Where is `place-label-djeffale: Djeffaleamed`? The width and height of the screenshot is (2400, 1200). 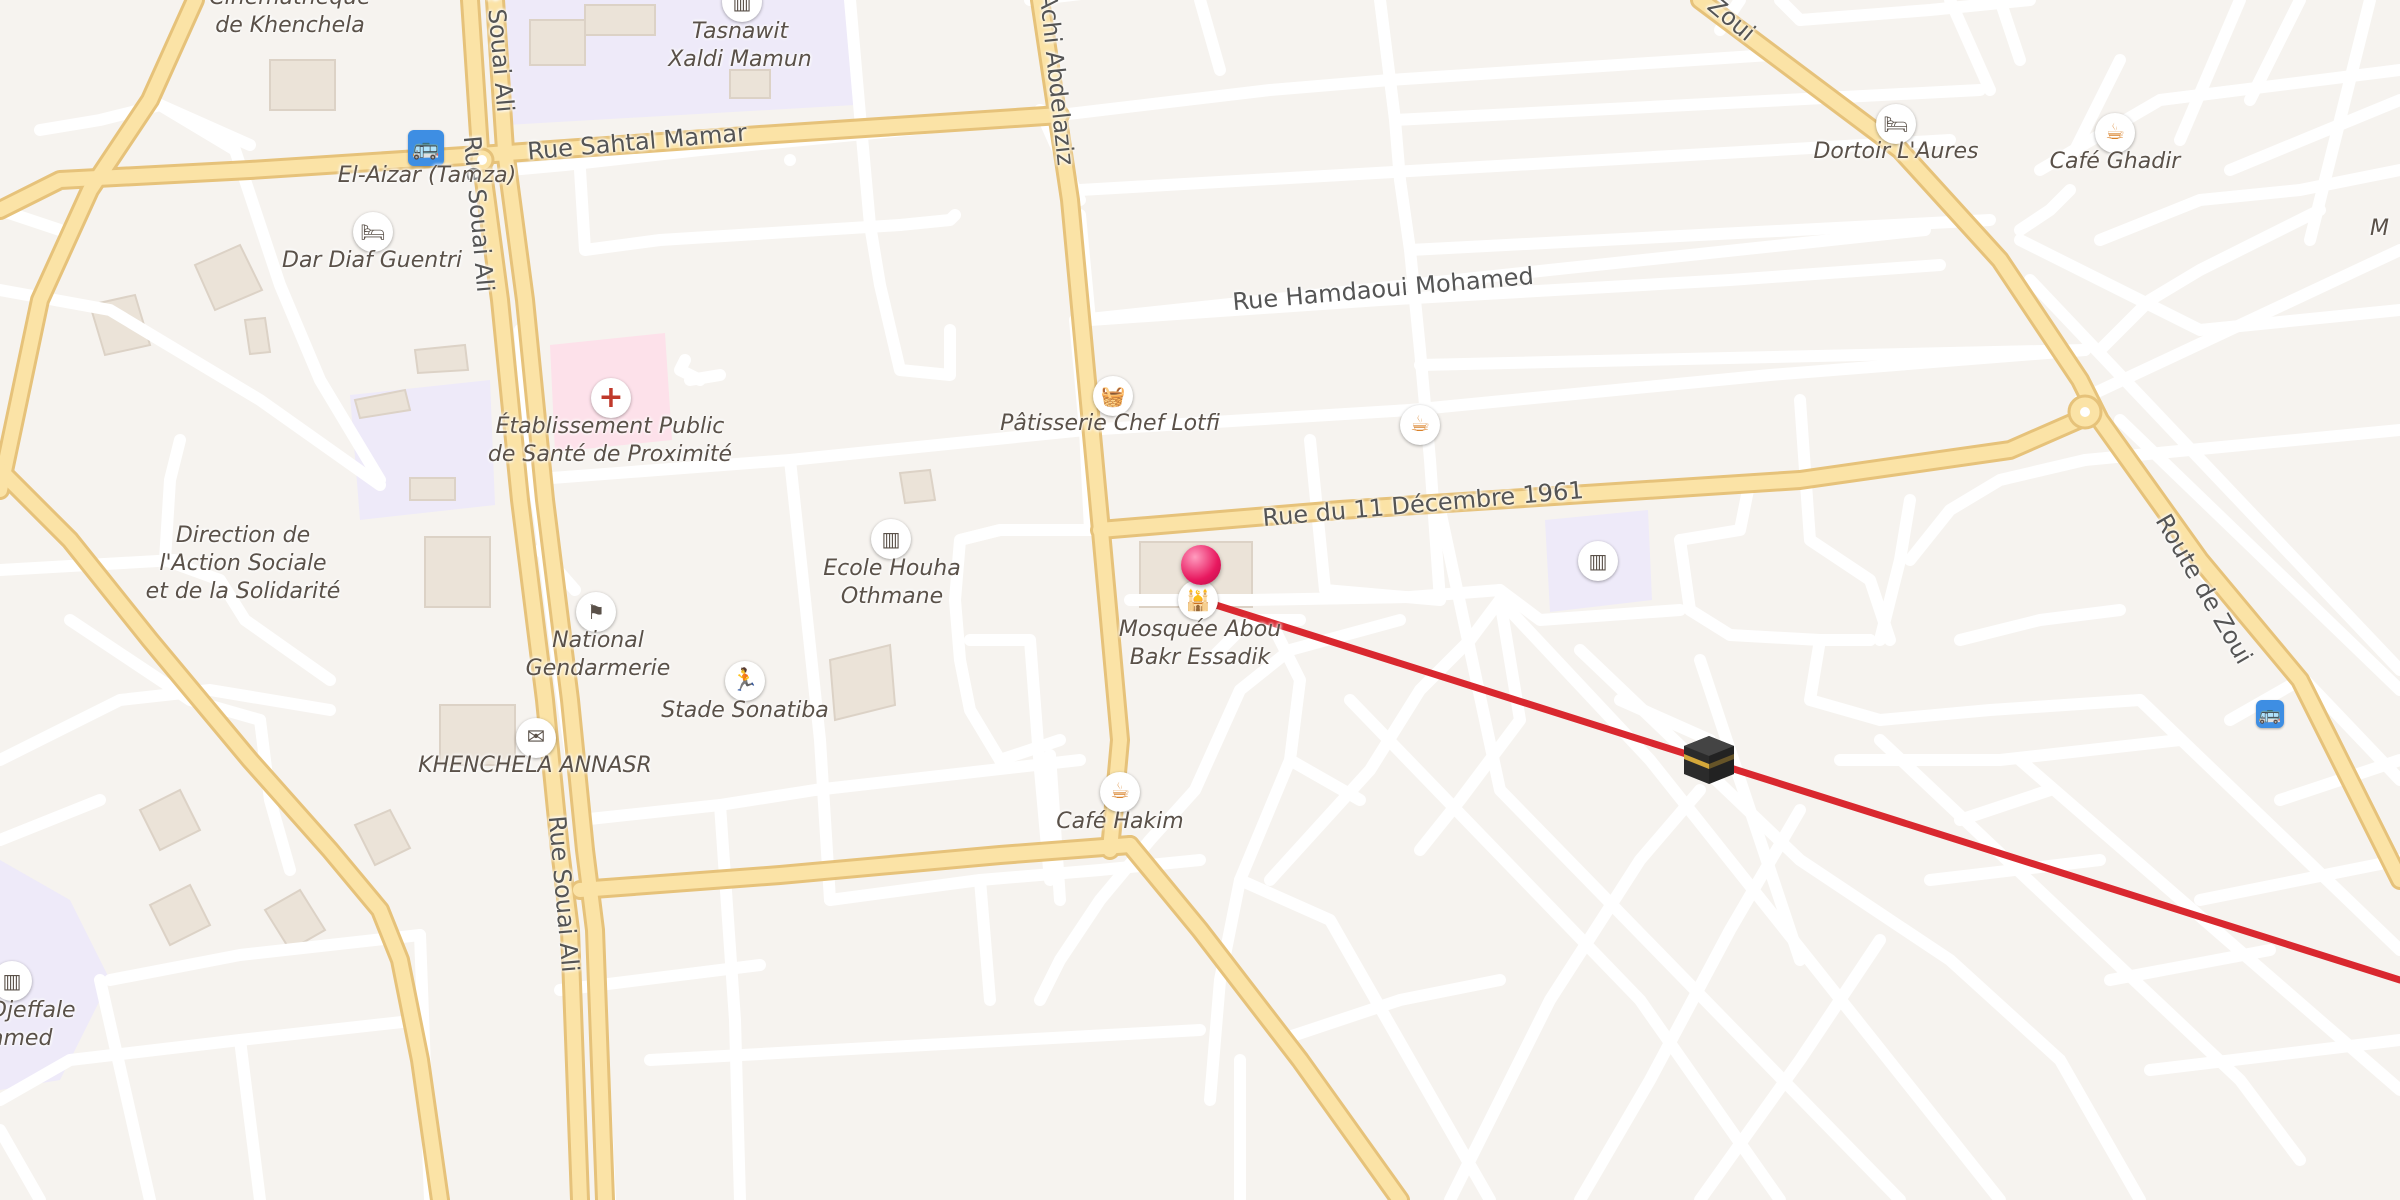 place-label-djeffale: Djeffaleamed is located at coordinates (38, 1024).